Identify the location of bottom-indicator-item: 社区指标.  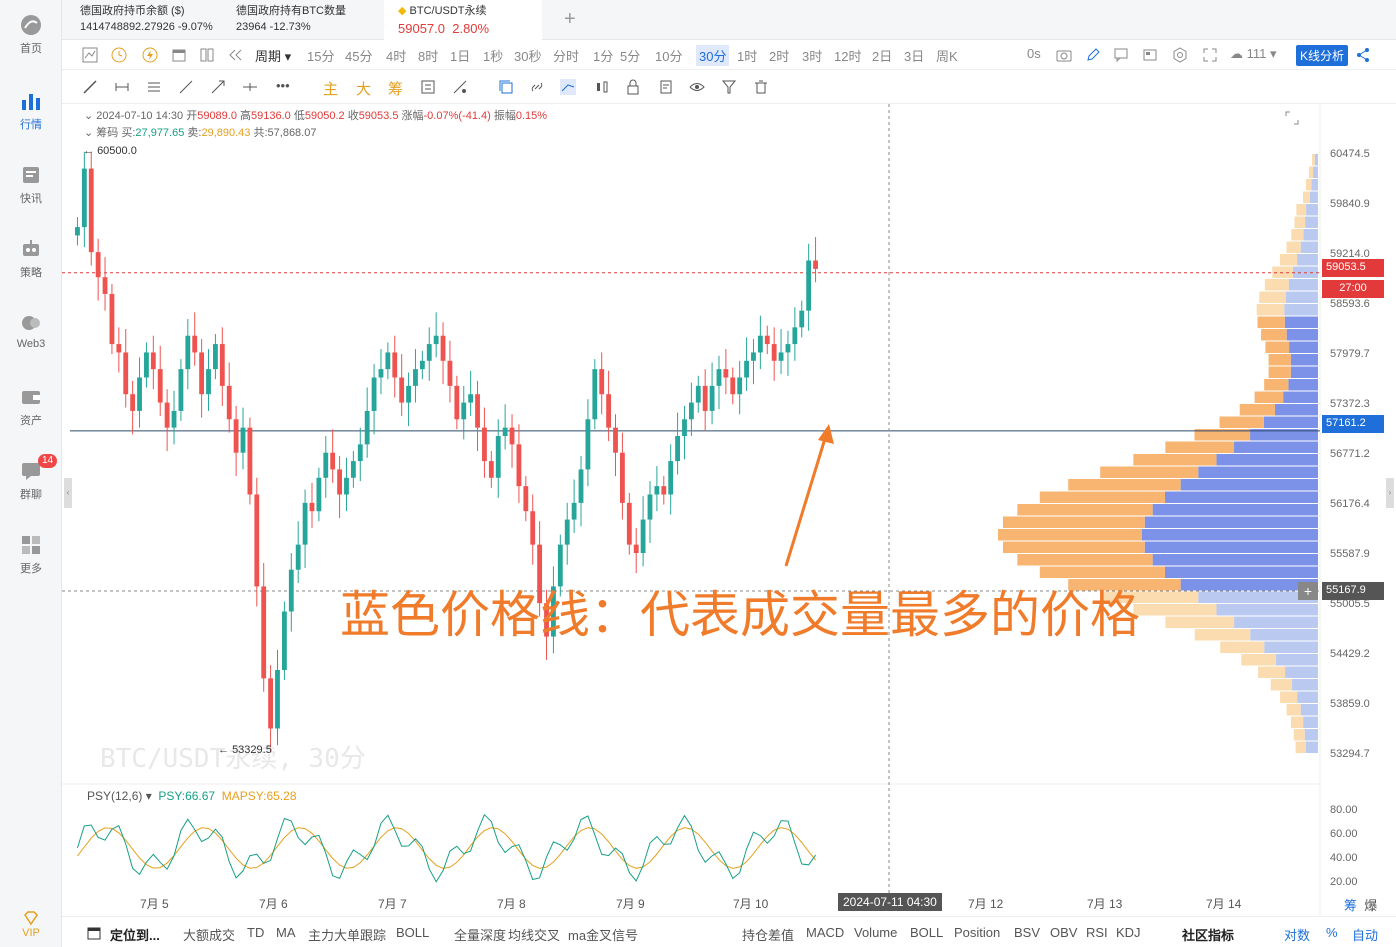
(1208, 934).